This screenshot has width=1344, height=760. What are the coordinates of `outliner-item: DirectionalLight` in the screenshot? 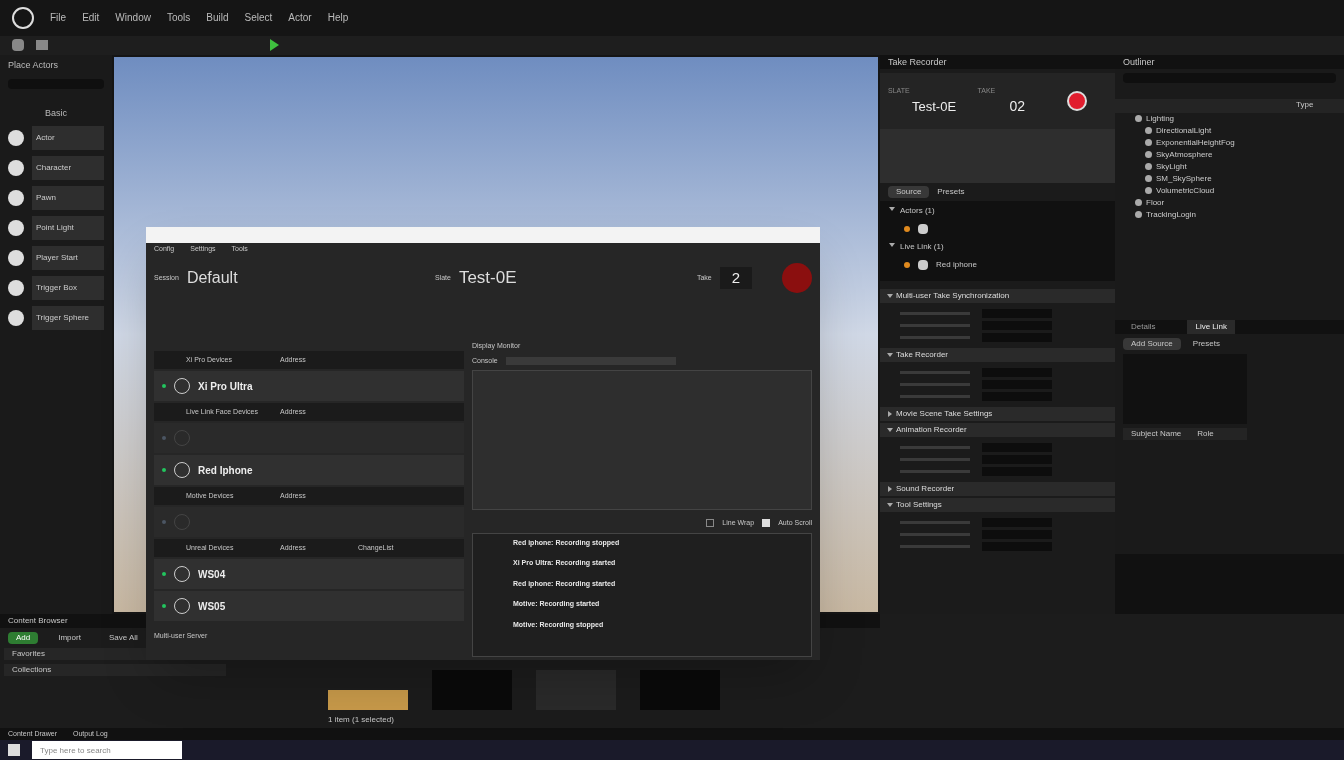 It's located at (1184, 130).